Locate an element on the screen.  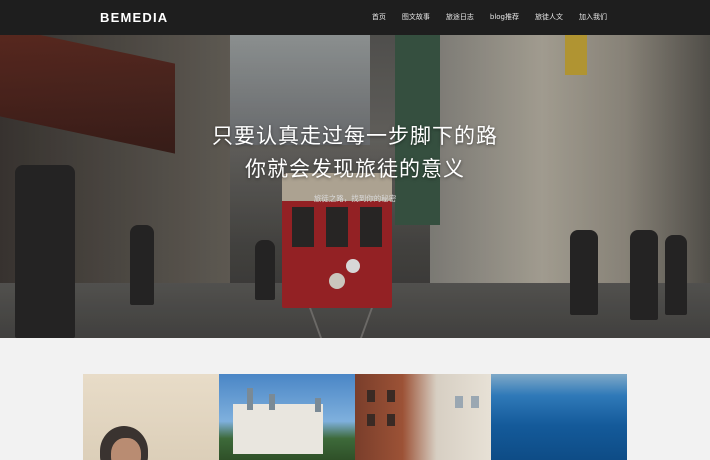
nav-item-photo-stories: 图文故事 is located at coordinates (416, 17).